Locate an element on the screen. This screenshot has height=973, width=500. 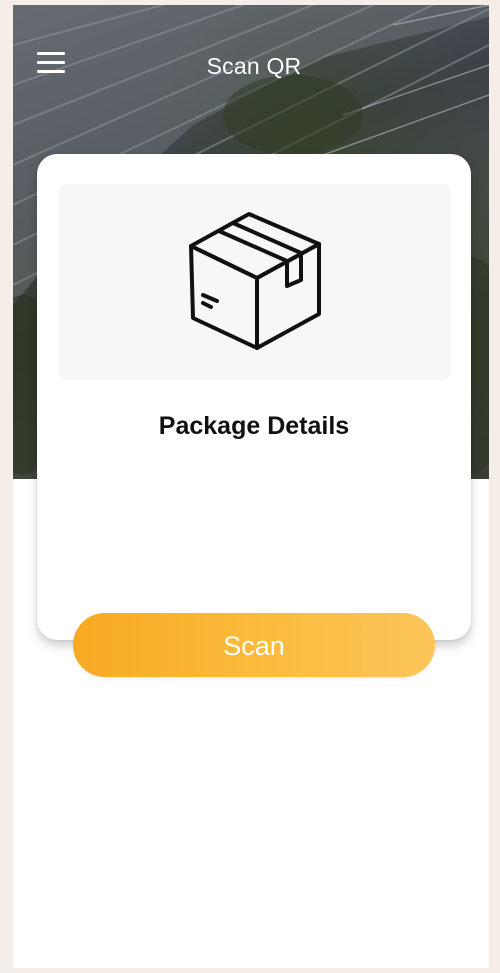
package-box-icon is located at coordinates (255, 281).